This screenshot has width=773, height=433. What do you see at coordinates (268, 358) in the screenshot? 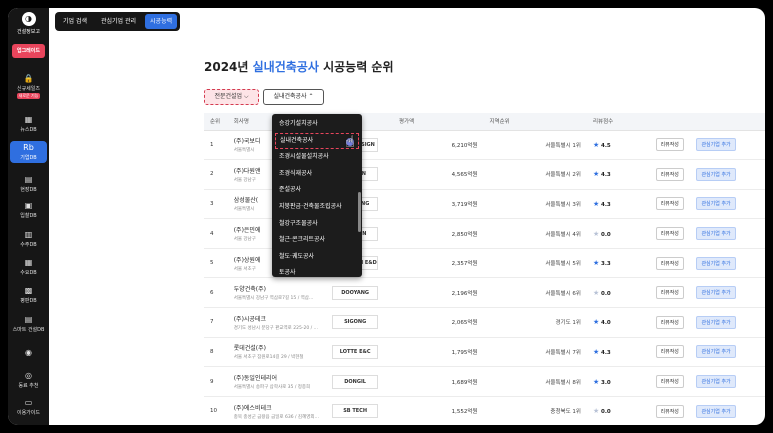
I see `company-address: 서울 서초구 잠원로14길 29 / 박현철` at bounding box center [268, 358].